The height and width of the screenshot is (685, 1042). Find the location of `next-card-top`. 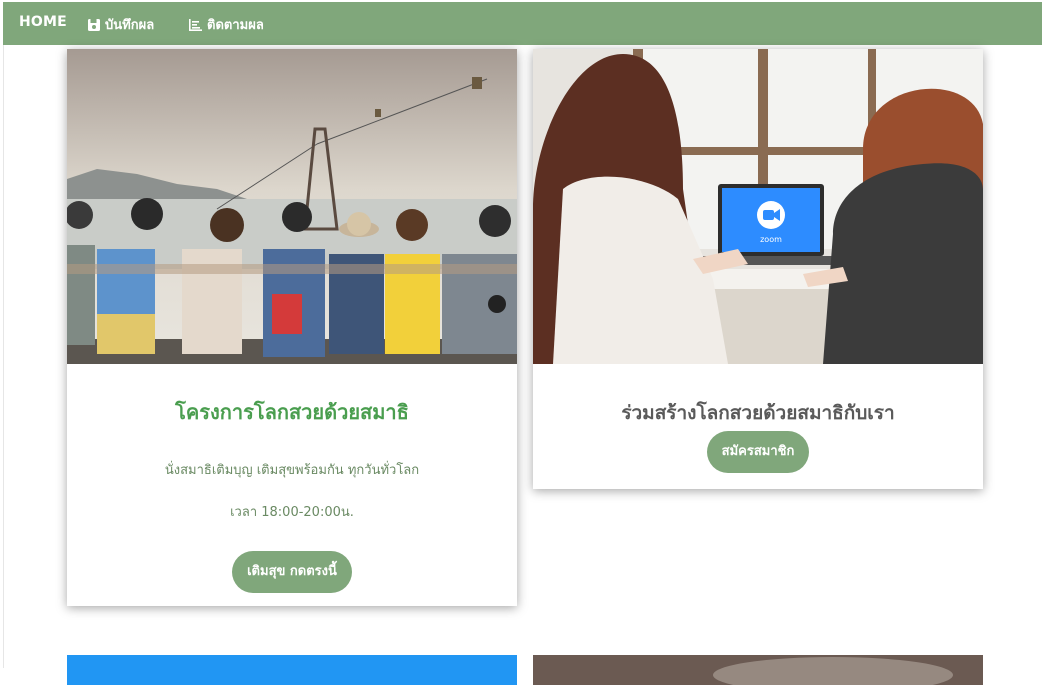

next-card-top is located at coordinates (292, 670).